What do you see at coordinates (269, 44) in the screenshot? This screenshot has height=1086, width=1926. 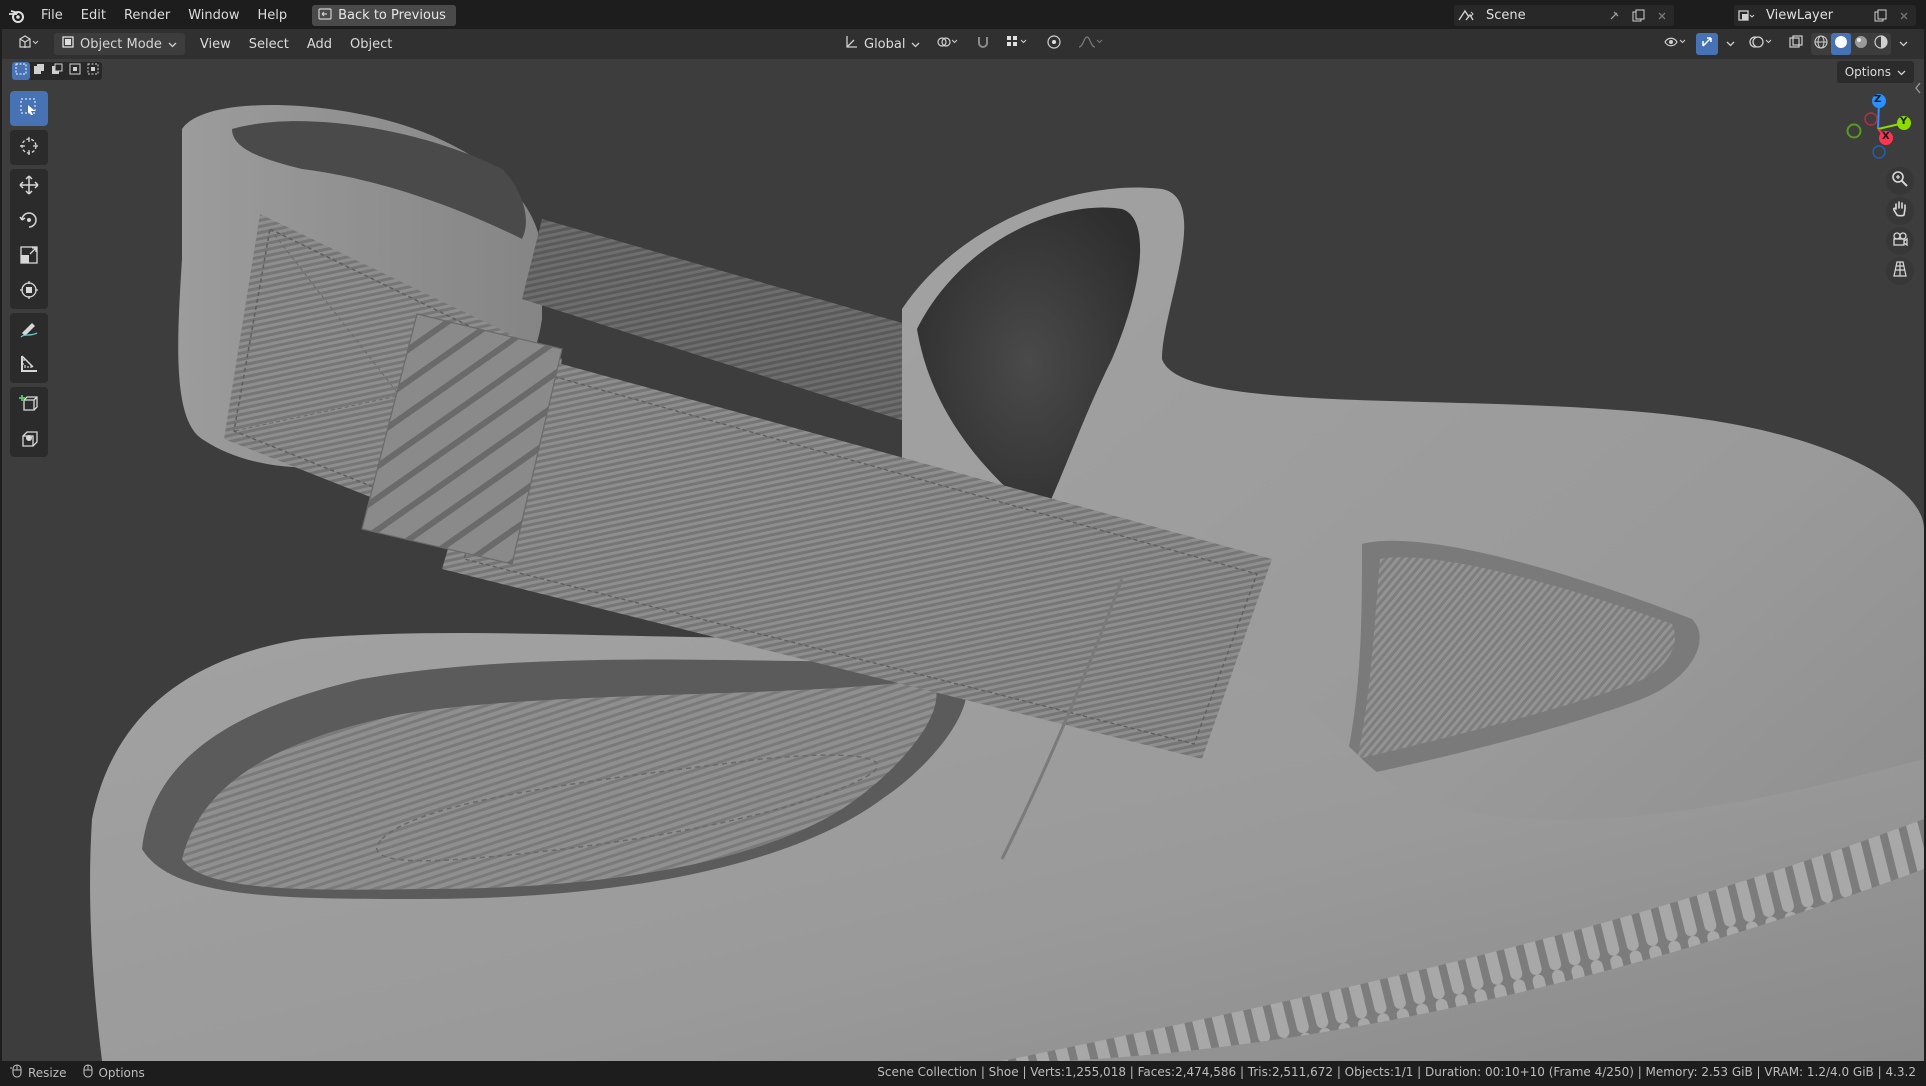 I see `menu-select: Select` at bounding box center [269, 44].